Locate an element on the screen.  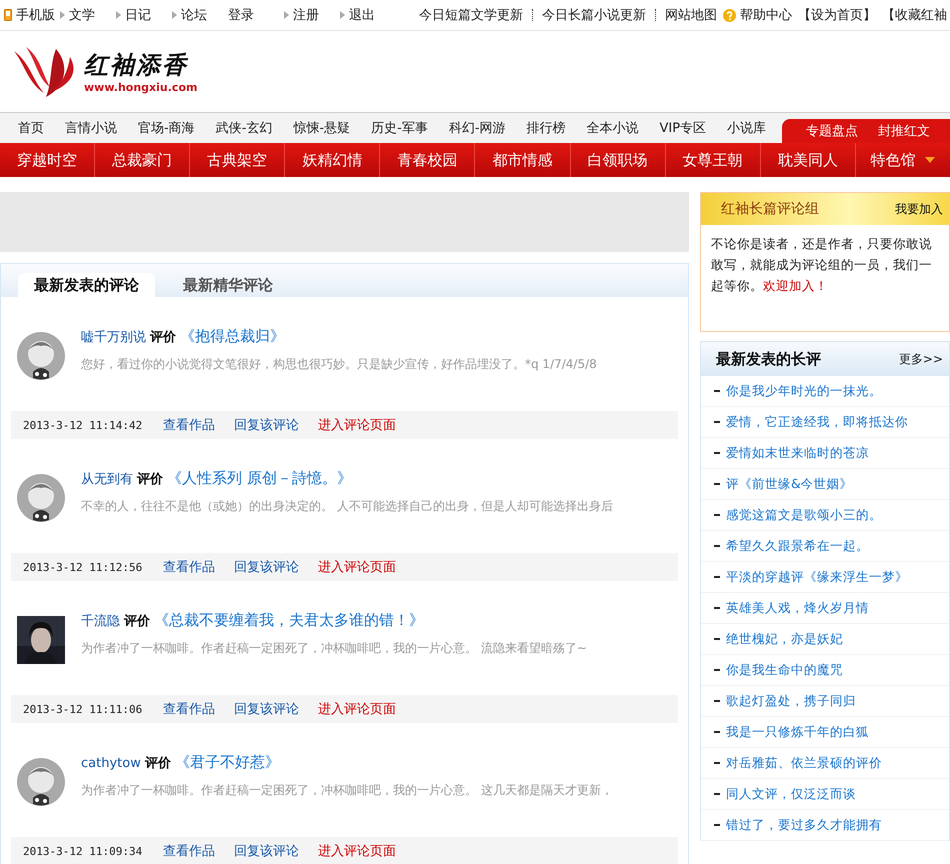
help-icon is located at coordinates (729, 15).